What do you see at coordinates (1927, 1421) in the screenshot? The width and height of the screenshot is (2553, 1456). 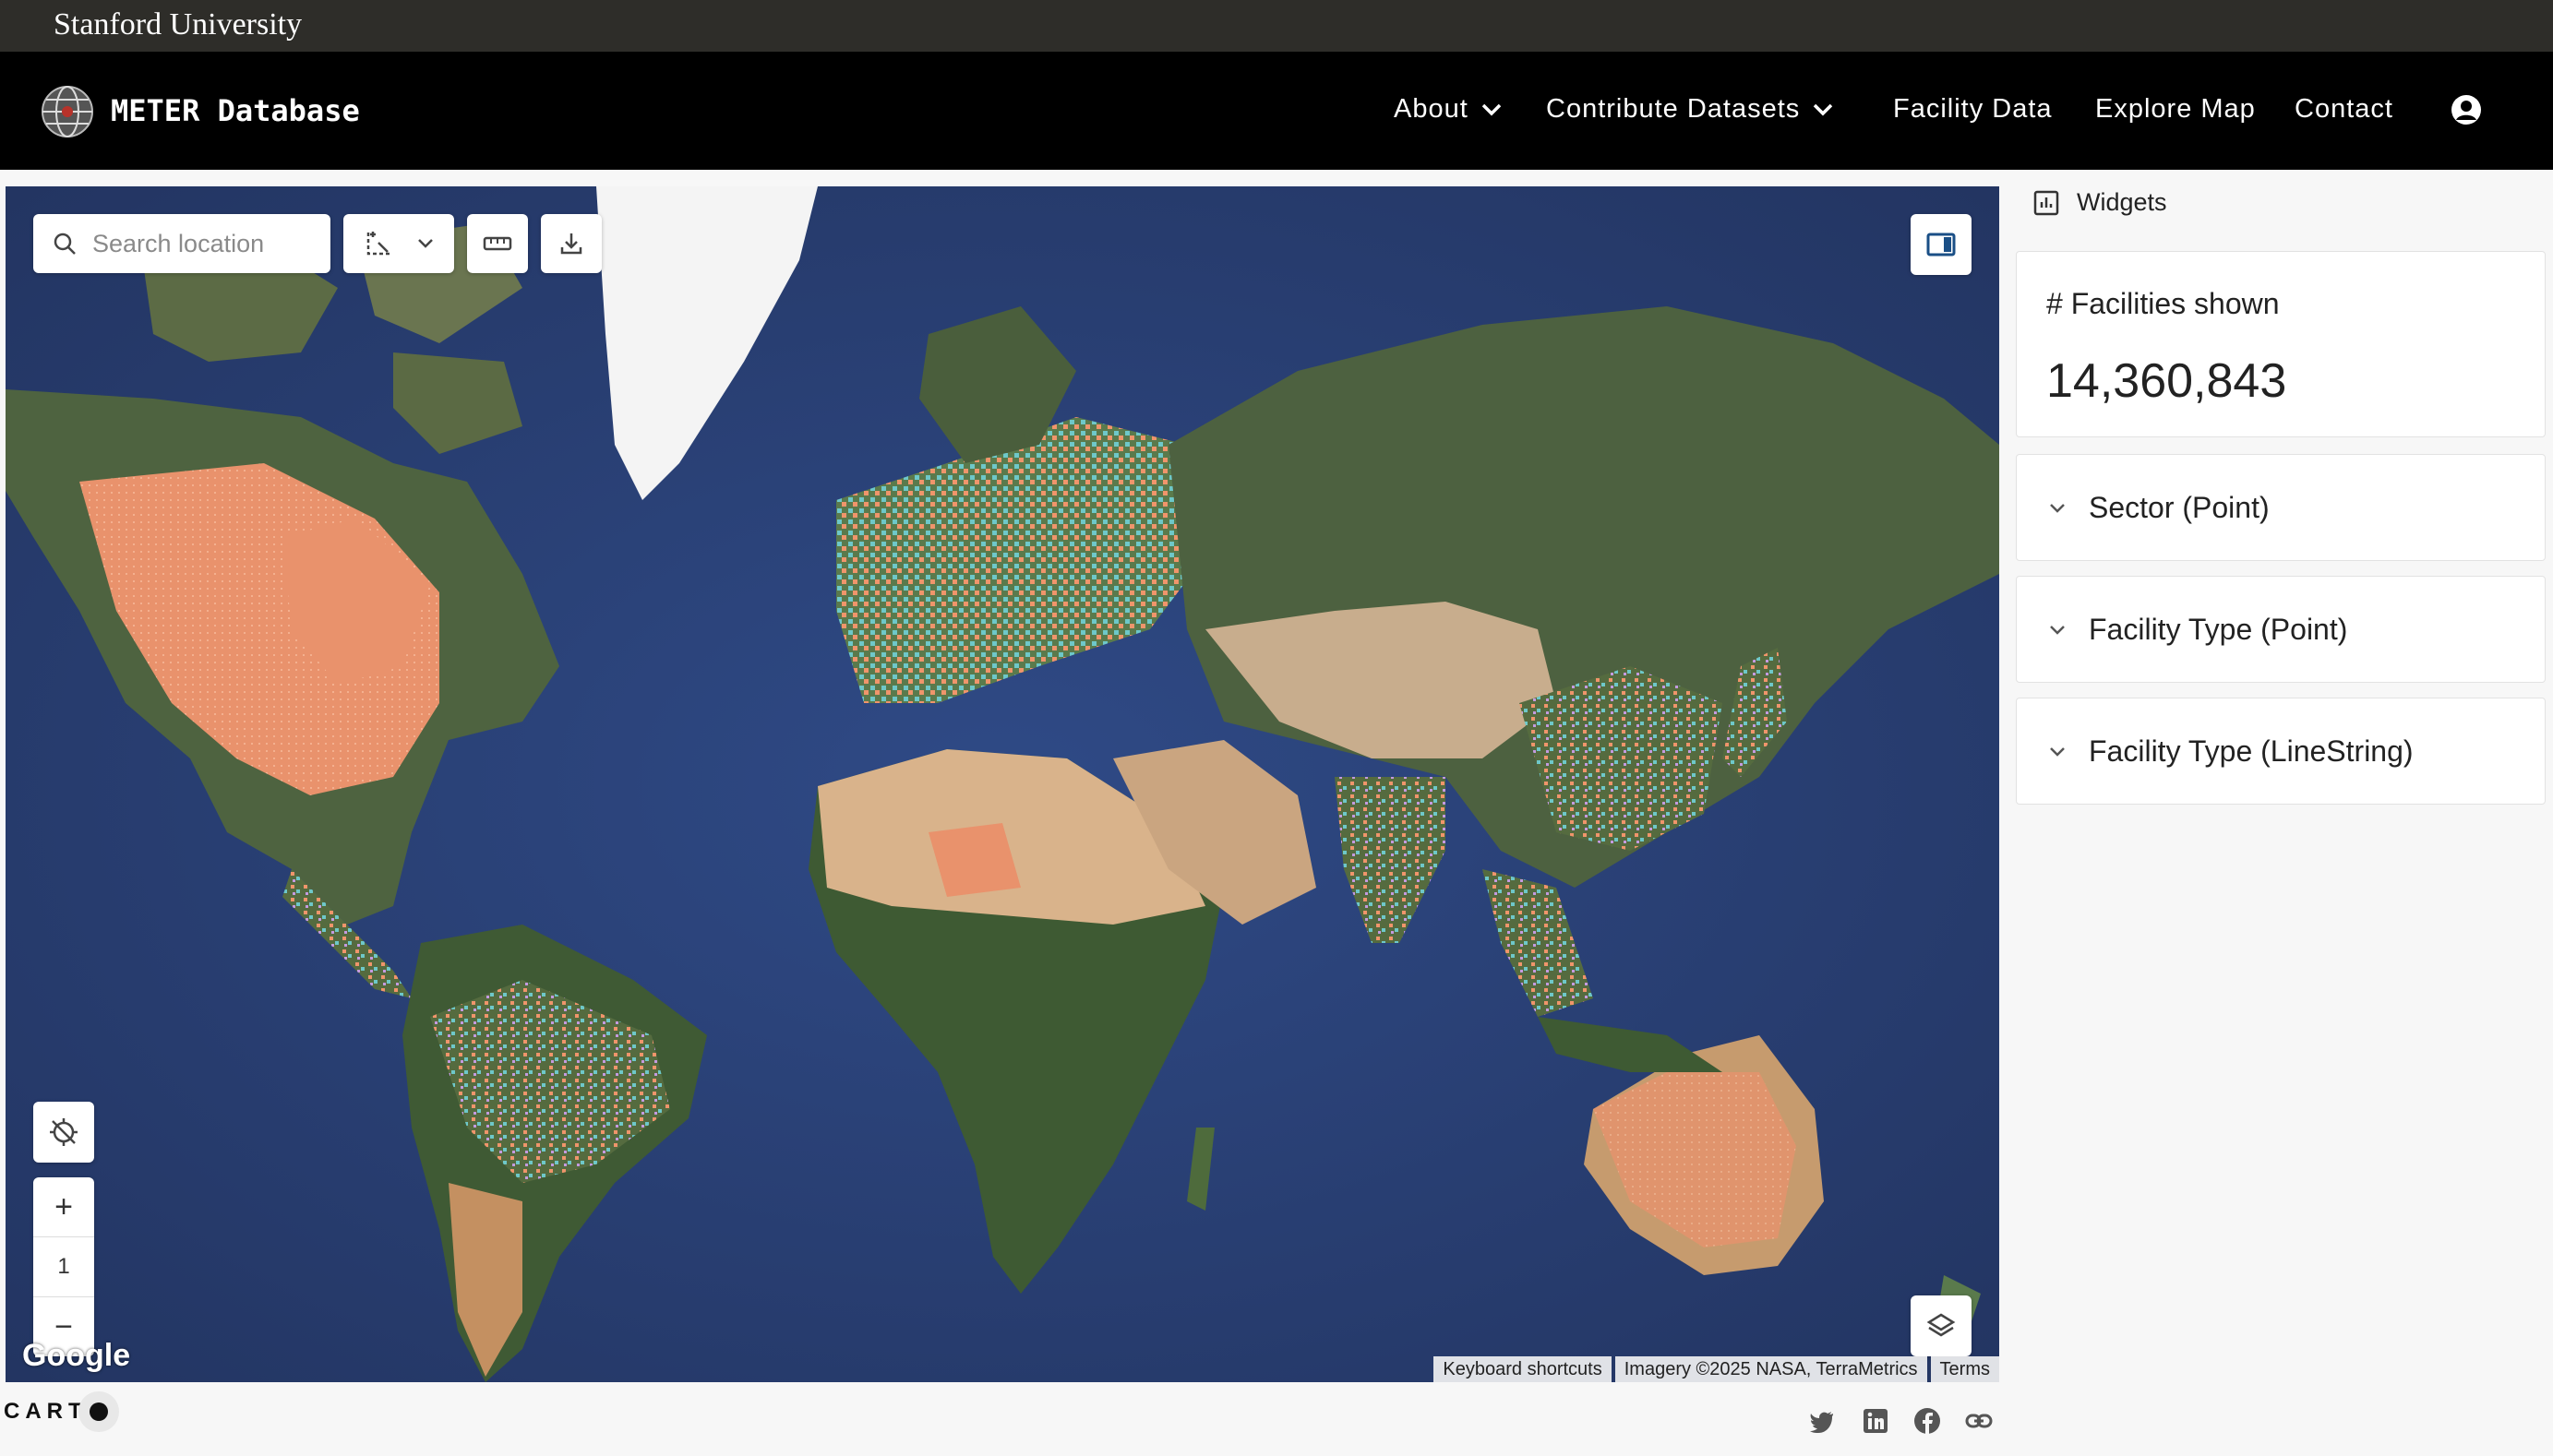 I see `facebook-icon` at bounding box center [1927, 1421].